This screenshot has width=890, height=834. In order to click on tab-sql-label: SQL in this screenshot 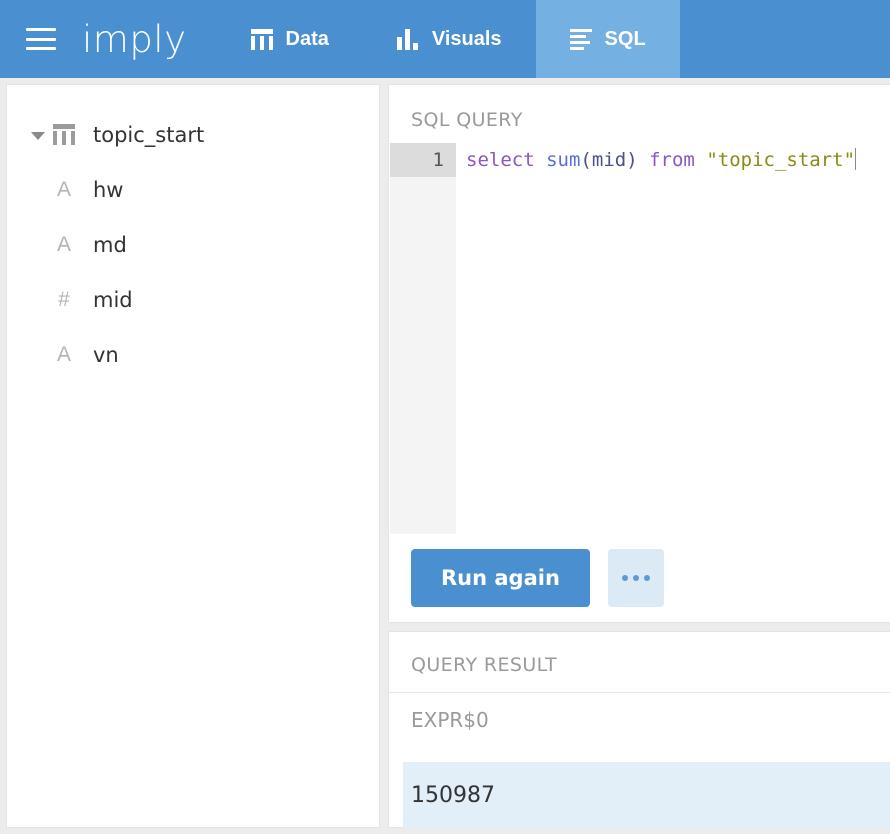, I will do `click(625, 38)`.